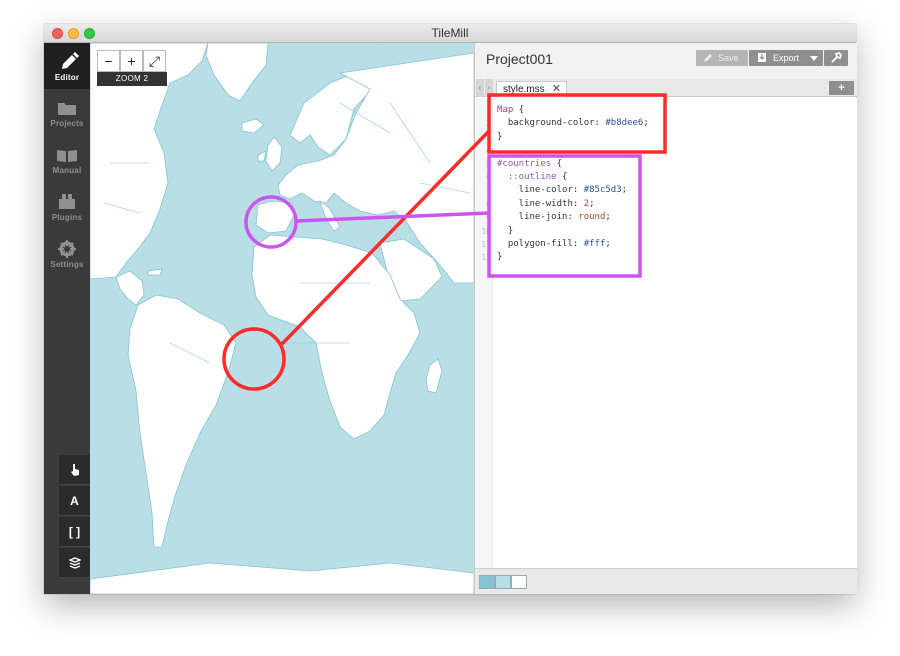  I want to click on line-number: 11, so click(486, 244).